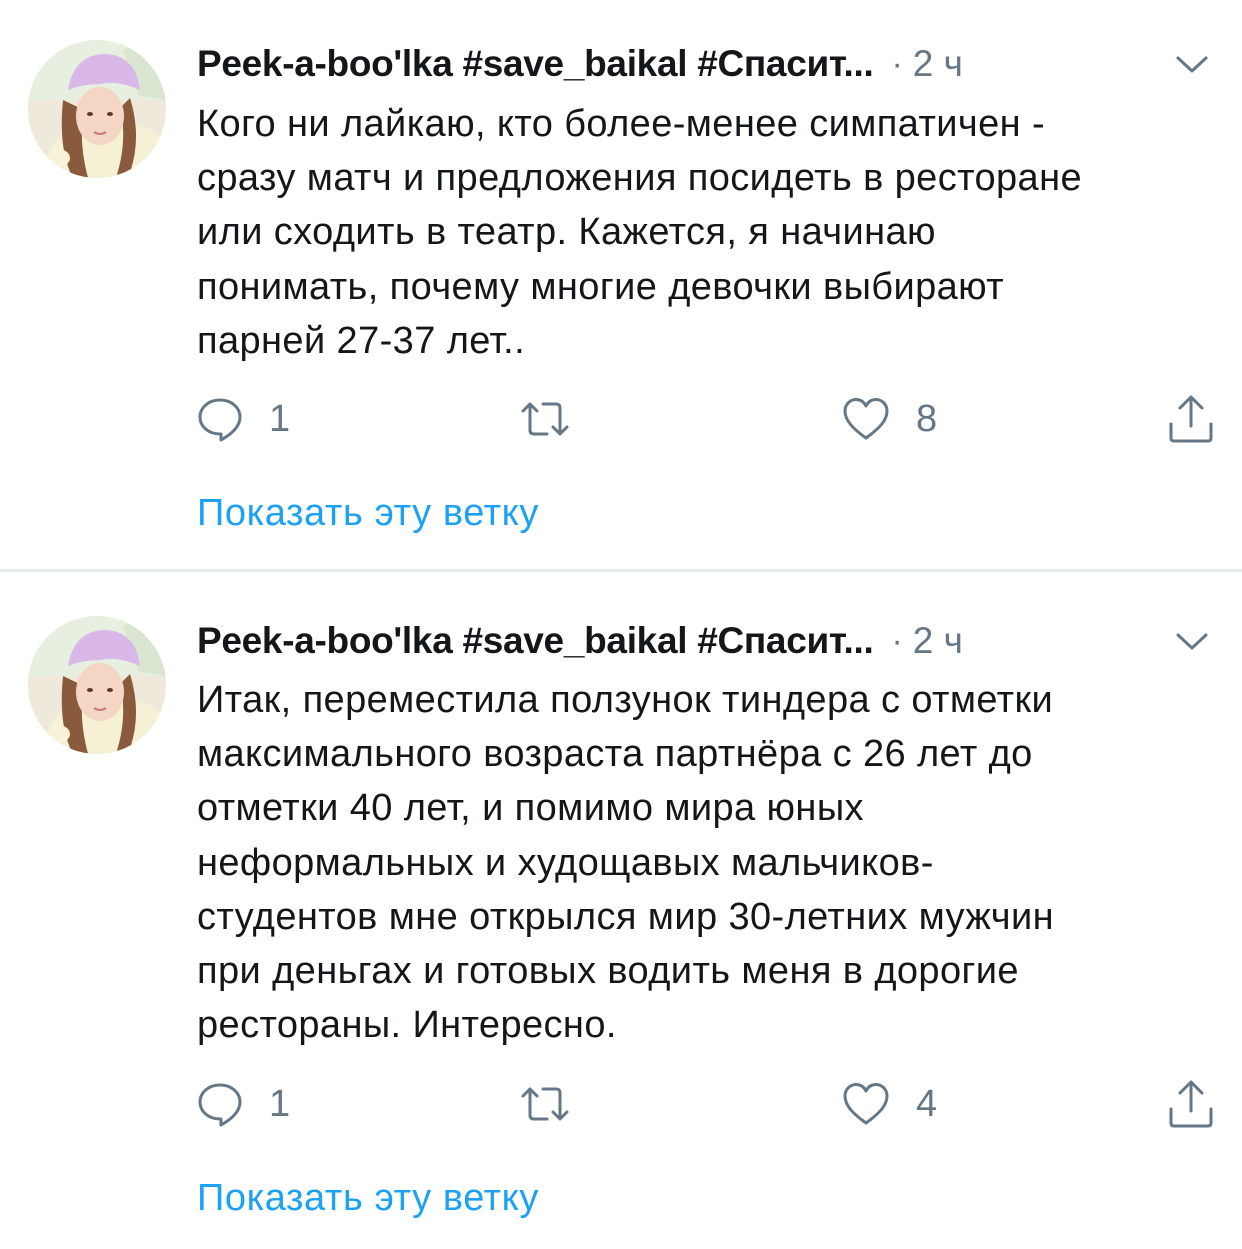 The image size is (1242, 1249). What do you see at coordinates (927, 1103) in the screenshot?
I see `like-count: 4` at bounding box center [927, 1103].